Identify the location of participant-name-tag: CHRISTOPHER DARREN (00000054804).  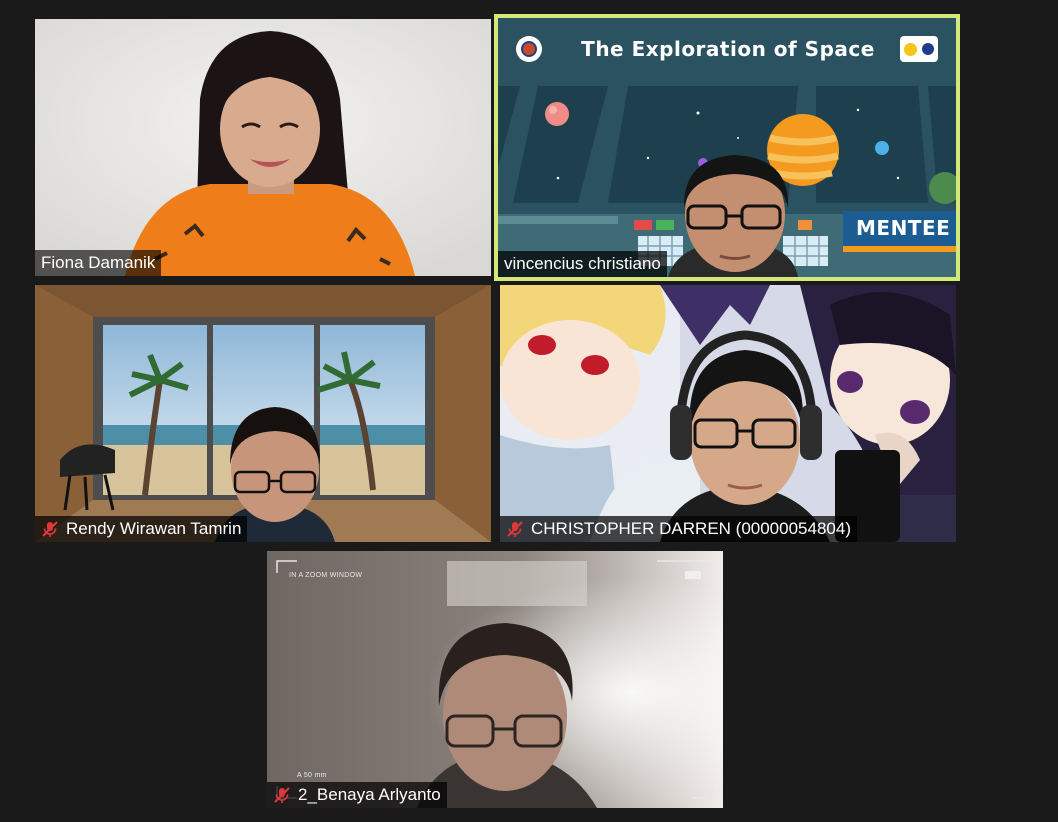
(678, 529).